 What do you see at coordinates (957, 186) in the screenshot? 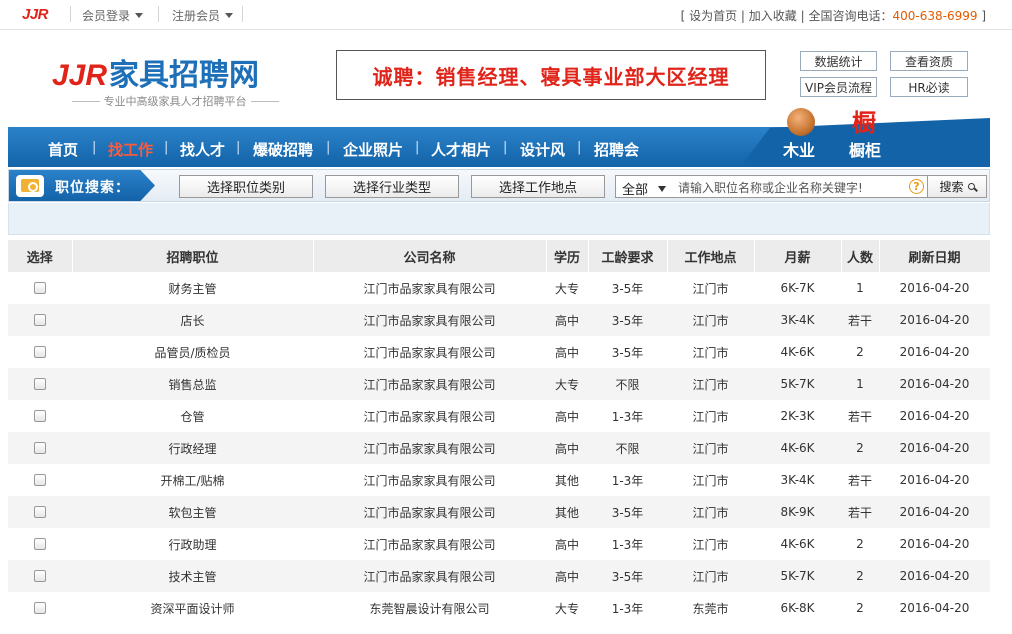
I see `search-button: 搜索` at bounding box center [957, 186].